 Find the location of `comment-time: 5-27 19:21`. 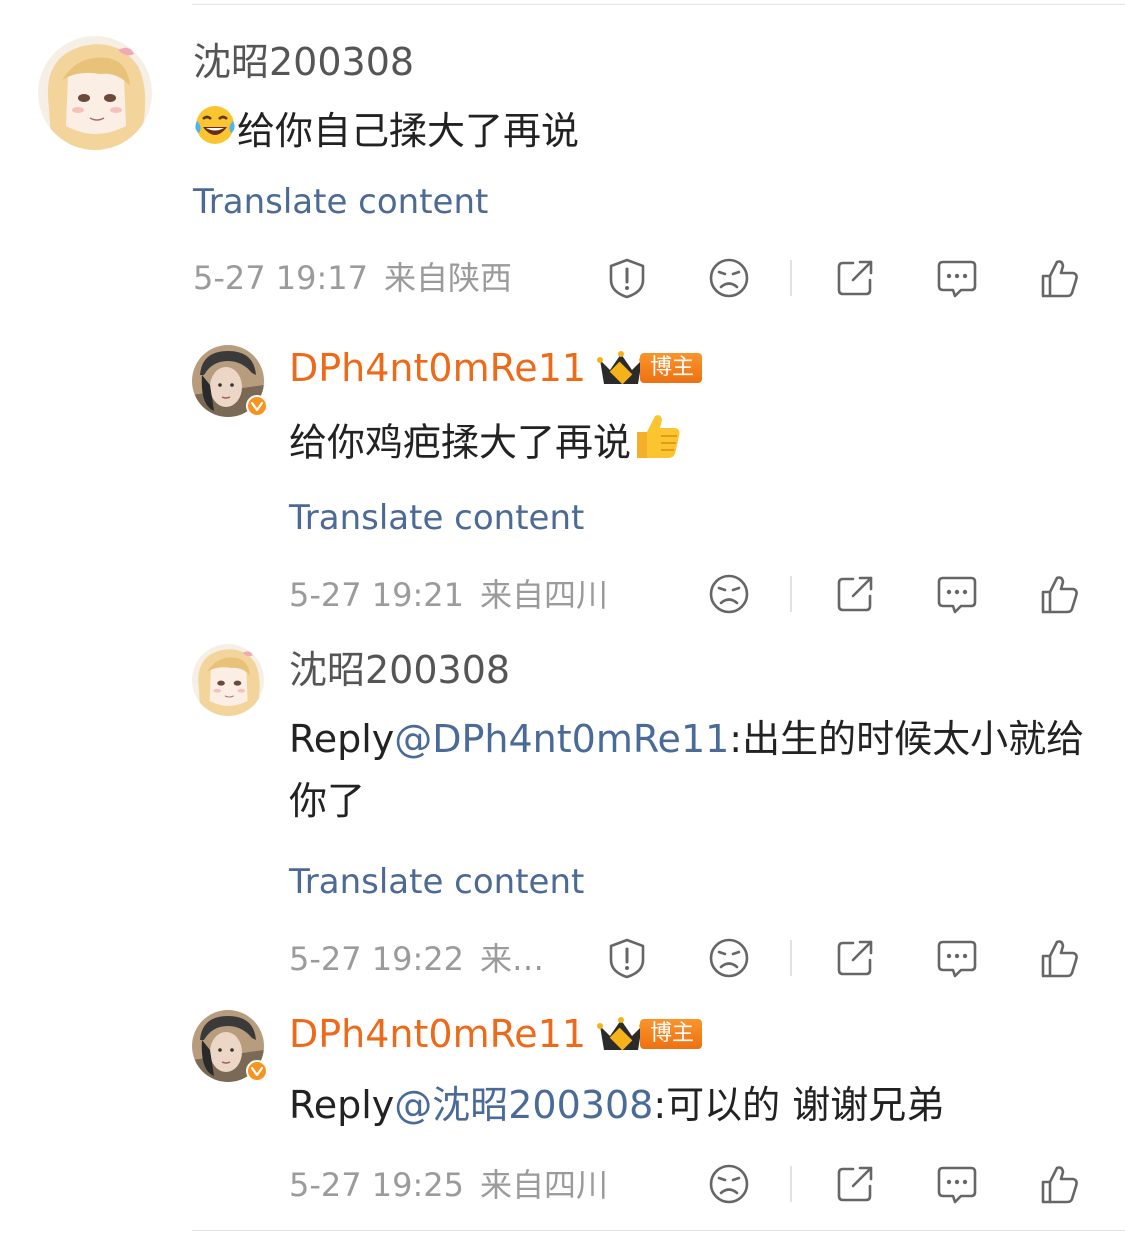

comment-time: 5-27 19:21 is located at coordinates (377, 595).